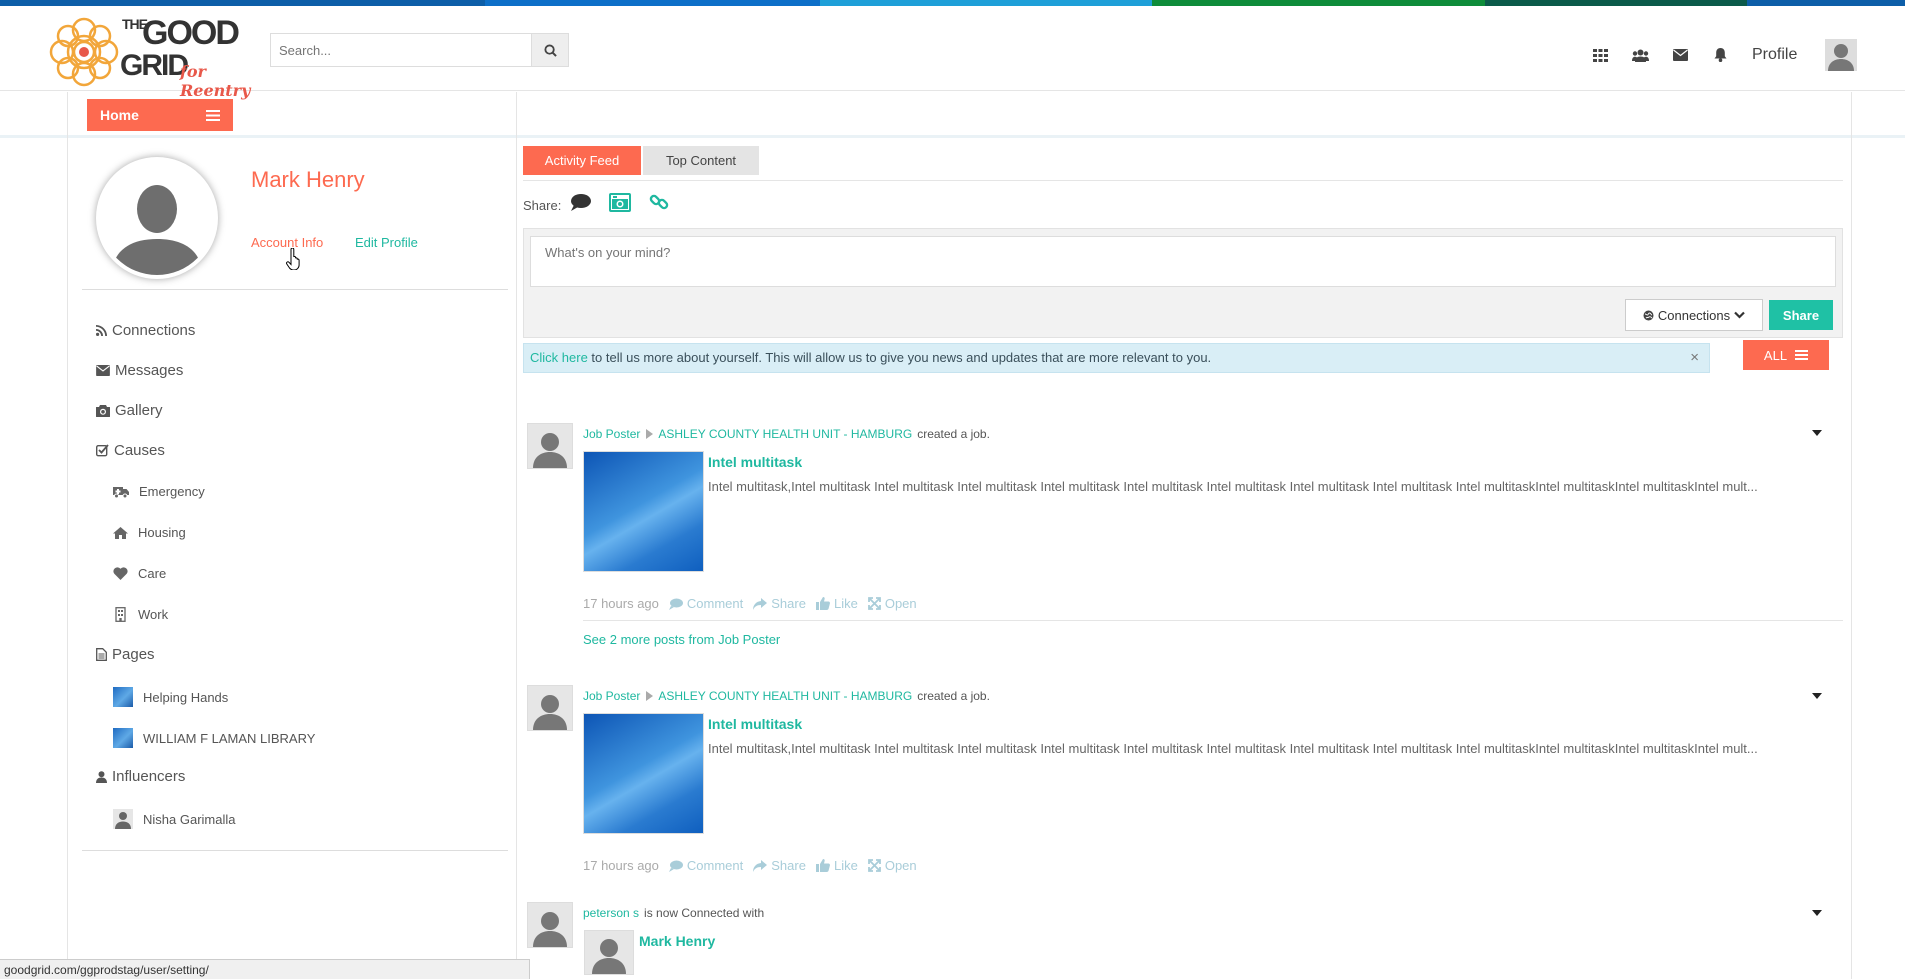  I want to click on cause-item-work: Work, so click(140, 614).